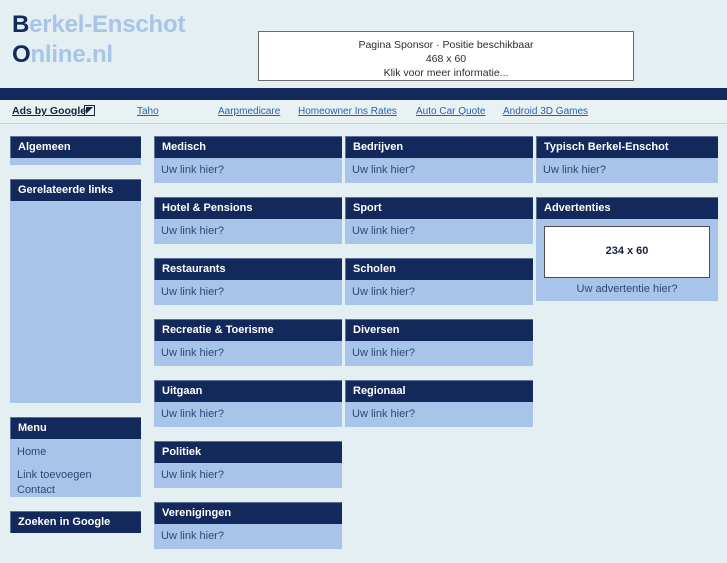 The width and height of the screenshot is (727, 563). Describe the element at coordinates (75, 161) in the screenshot. I see `panel-algemeen-body` at that location.